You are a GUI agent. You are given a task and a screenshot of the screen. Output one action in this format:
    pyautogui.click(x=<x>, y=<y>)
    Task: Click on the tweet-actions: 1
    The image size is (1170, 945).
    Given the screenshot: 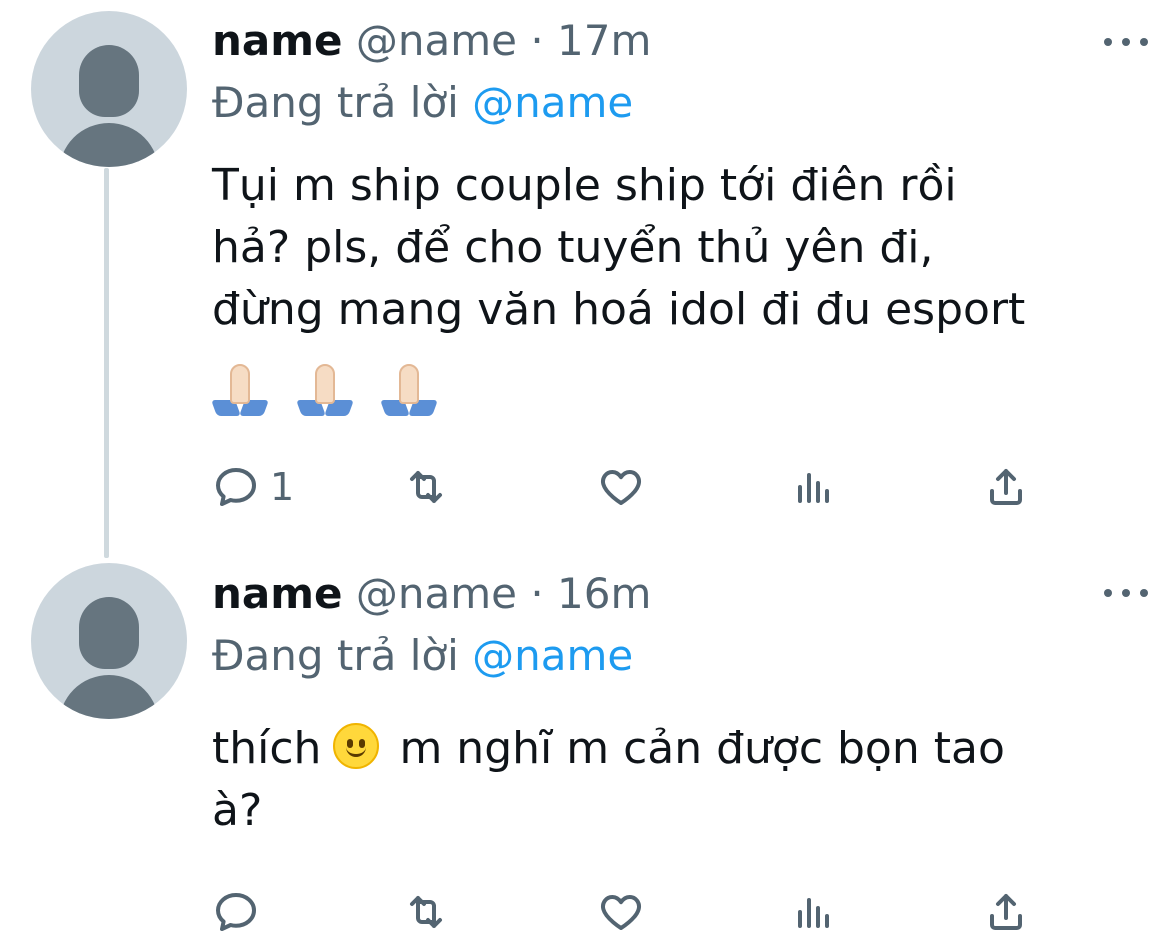 What is the action you would take?
    pyautogui.click(x=627, y=487)
    